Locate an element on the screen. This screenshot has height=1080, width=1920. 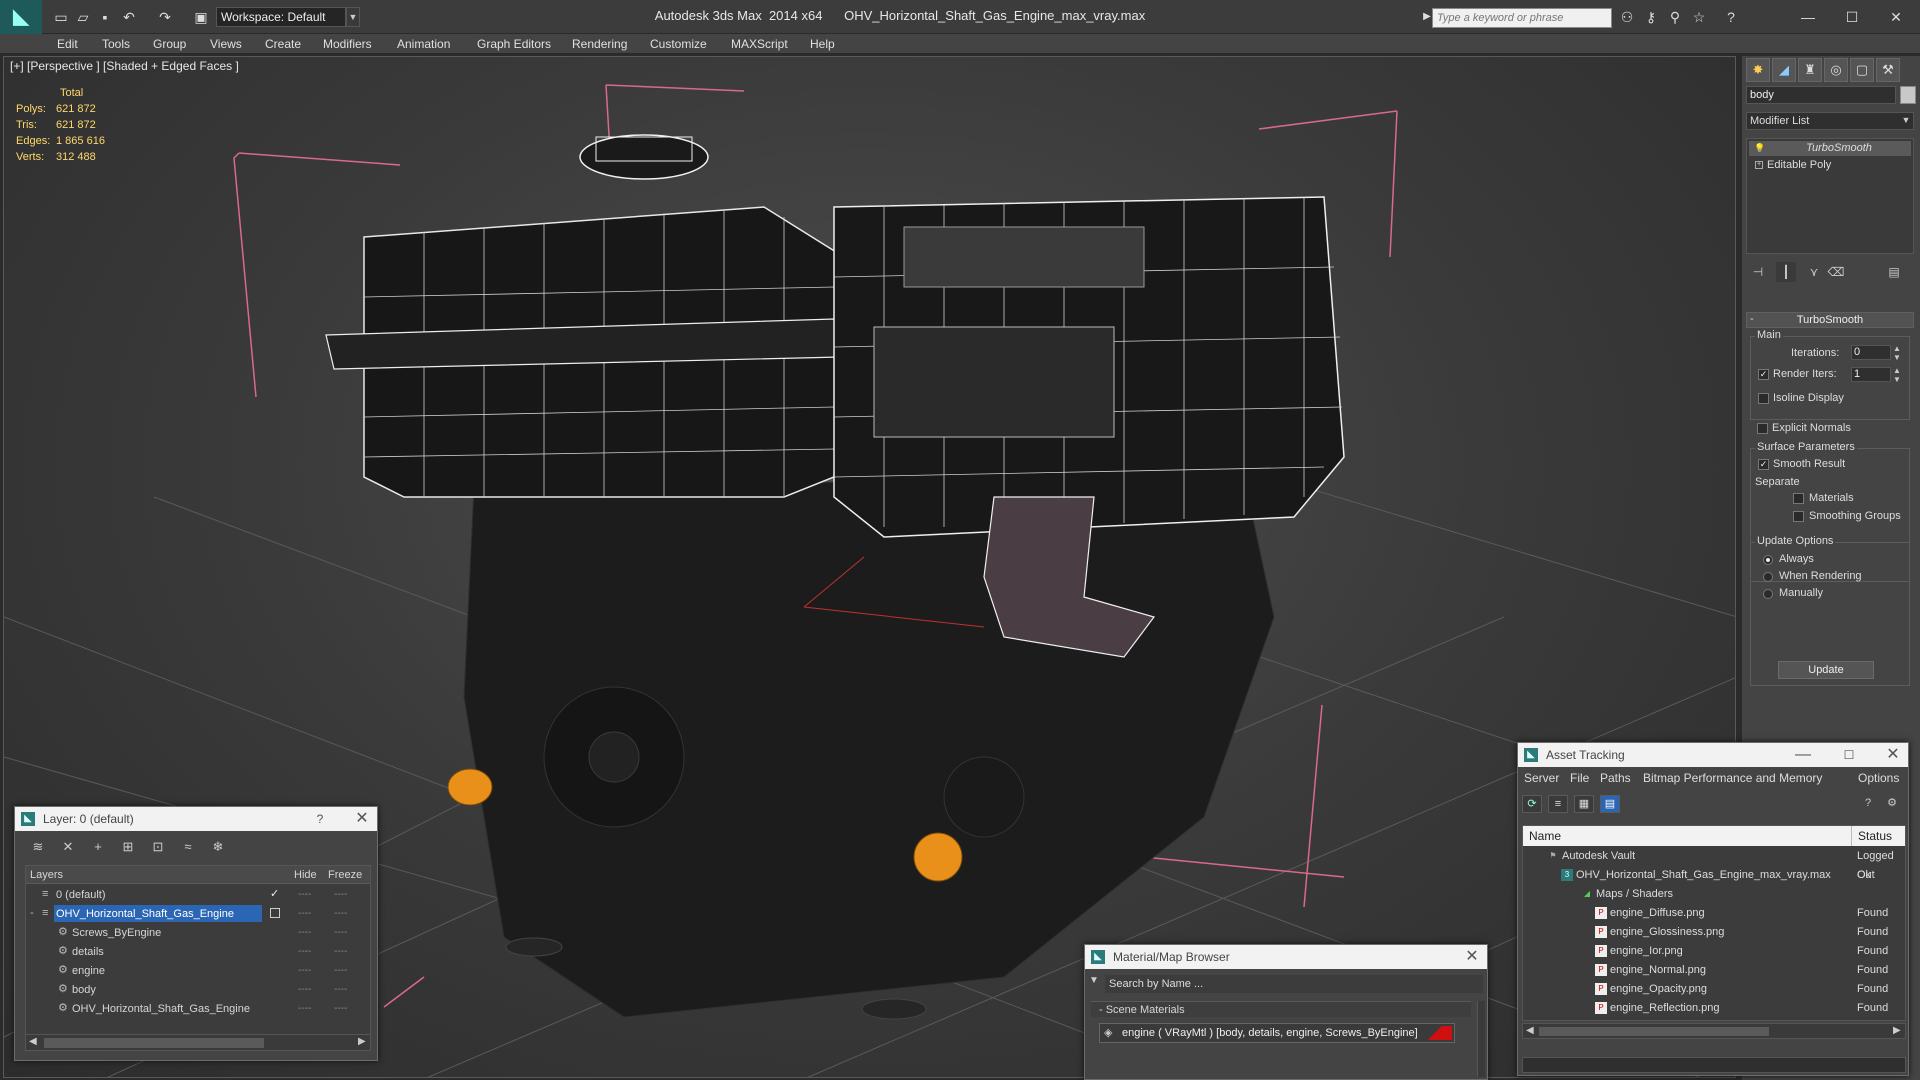
object-name: details is located at coordinates (89, 951).